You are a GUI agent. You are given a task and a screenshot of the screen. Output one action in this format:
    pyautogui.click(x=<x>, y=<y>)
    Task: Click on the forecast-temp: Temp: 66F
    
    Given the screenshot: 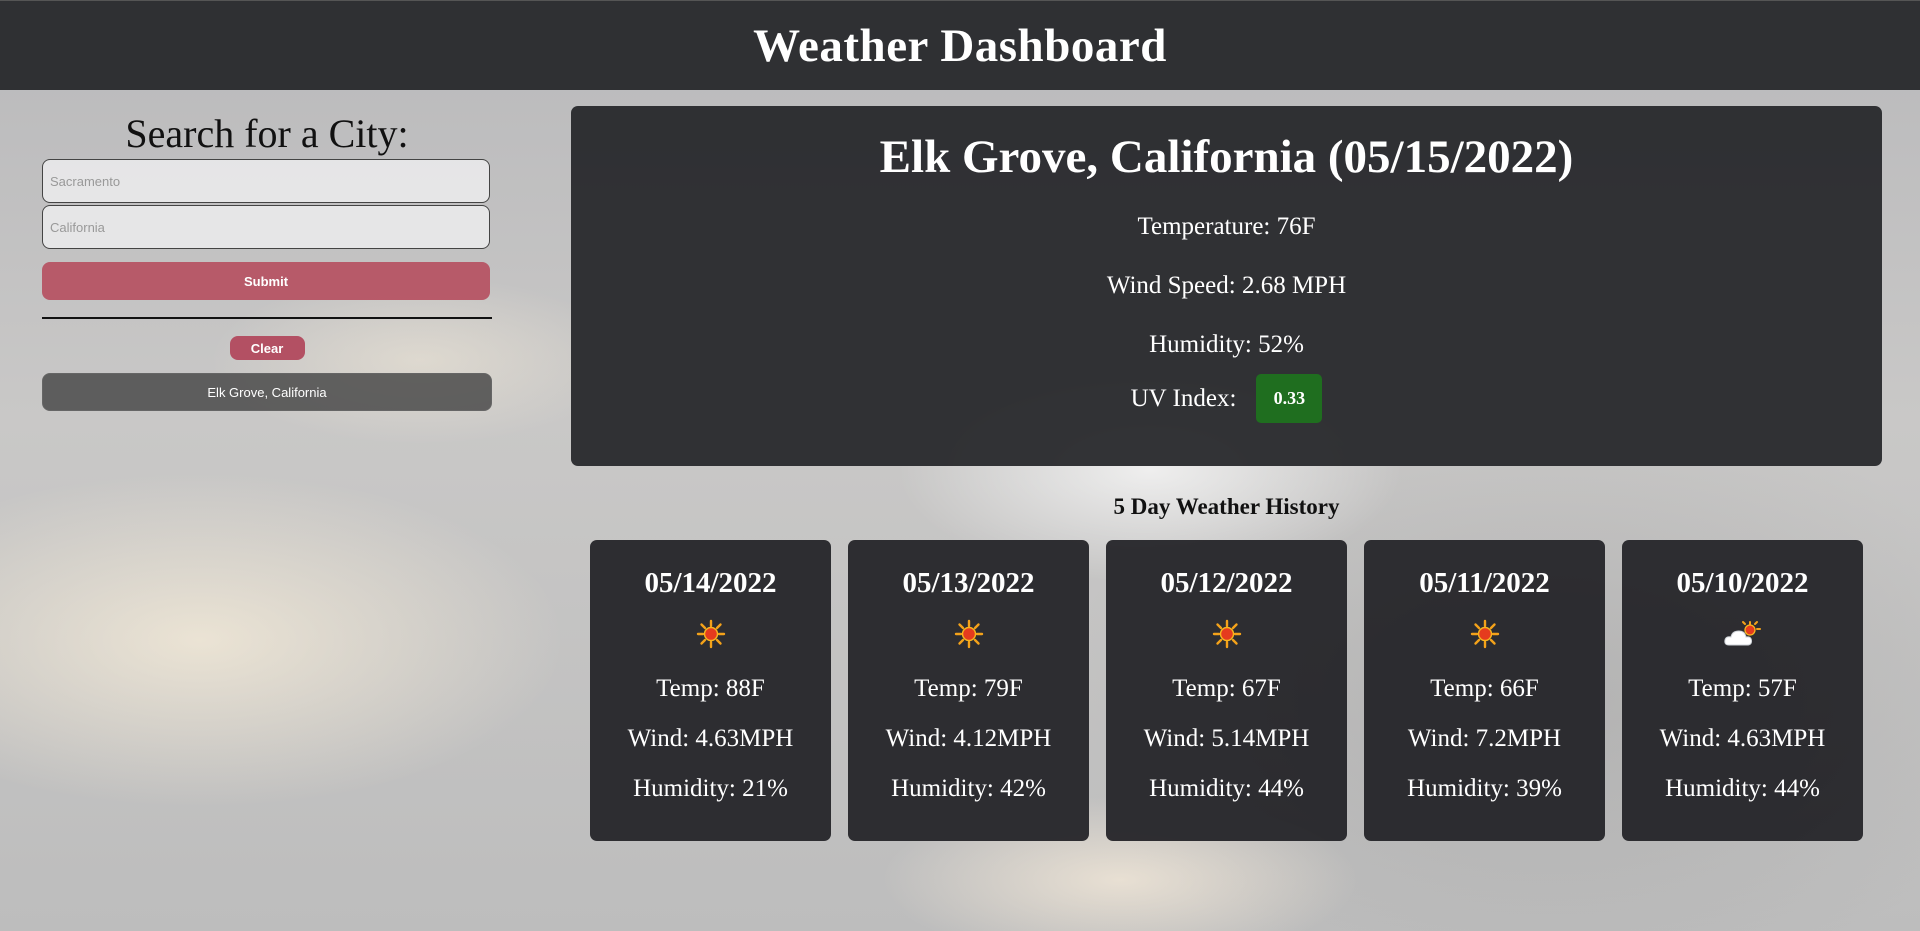 What is the action you would take?
    pyautogui.click(x=1484, y=688)
    